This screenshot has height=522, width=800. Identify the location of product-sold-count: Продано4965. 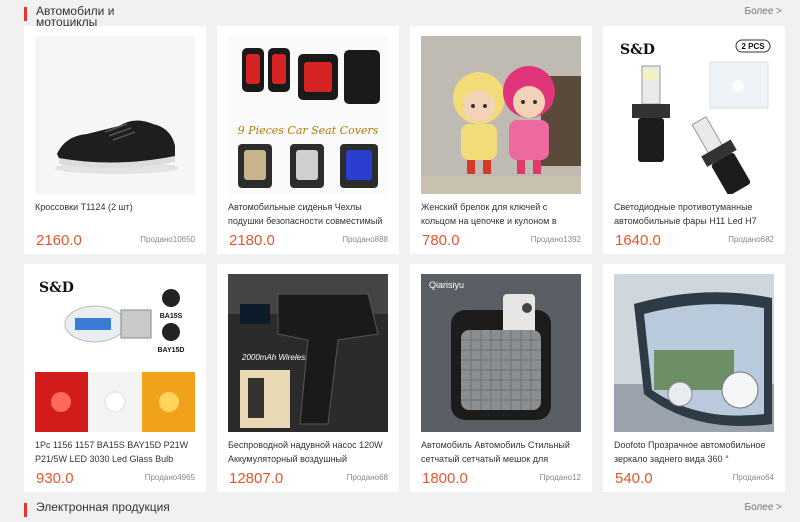
(169, 477).